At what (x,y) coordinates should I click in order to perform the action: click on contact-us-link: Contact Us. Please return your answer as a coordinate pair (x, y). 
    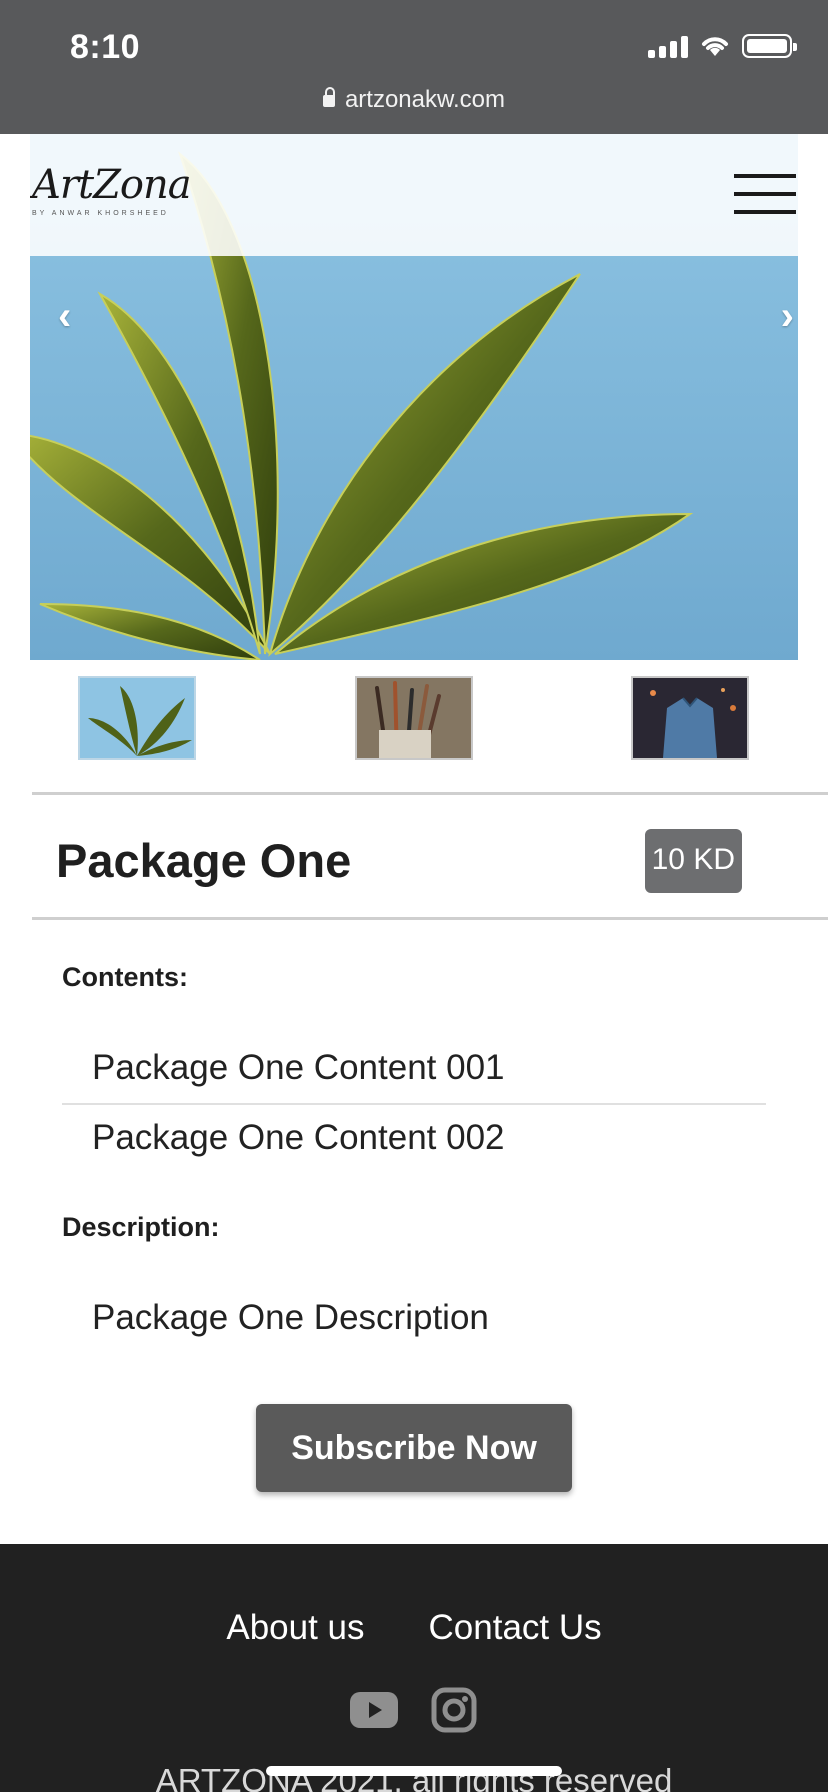
    Looking at the image, I should click on (515, 1628).